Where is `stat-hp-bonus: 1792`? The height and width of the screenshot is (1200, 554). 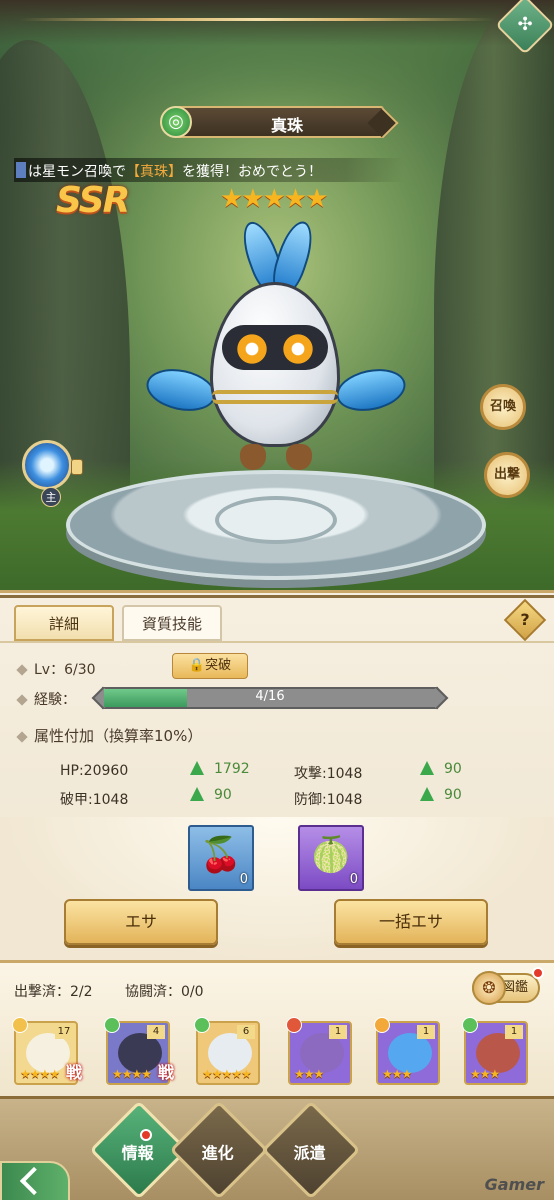 stat-hp-bonus: 1792 is located at coordinates (220, 769).